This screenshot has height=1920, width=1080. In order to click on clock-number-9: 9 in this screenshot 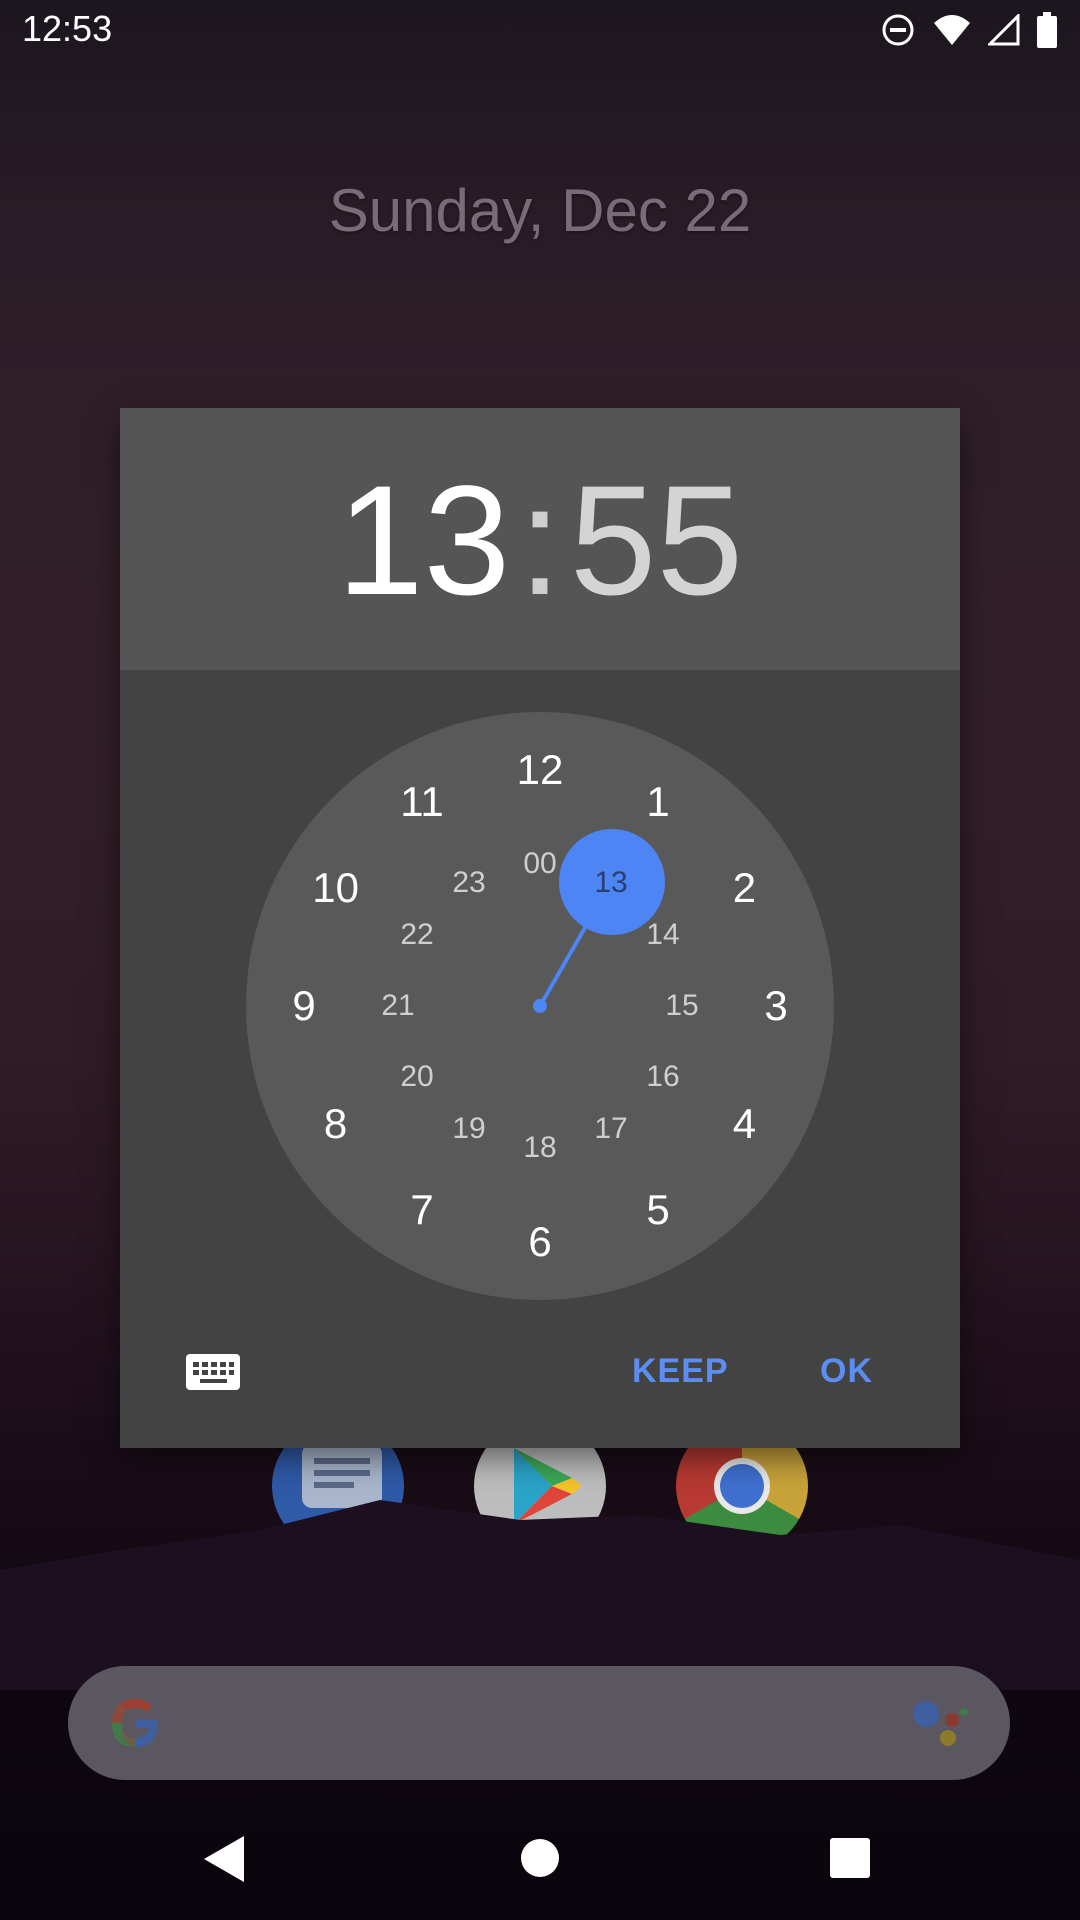, I will do `click(303, 1006)`.